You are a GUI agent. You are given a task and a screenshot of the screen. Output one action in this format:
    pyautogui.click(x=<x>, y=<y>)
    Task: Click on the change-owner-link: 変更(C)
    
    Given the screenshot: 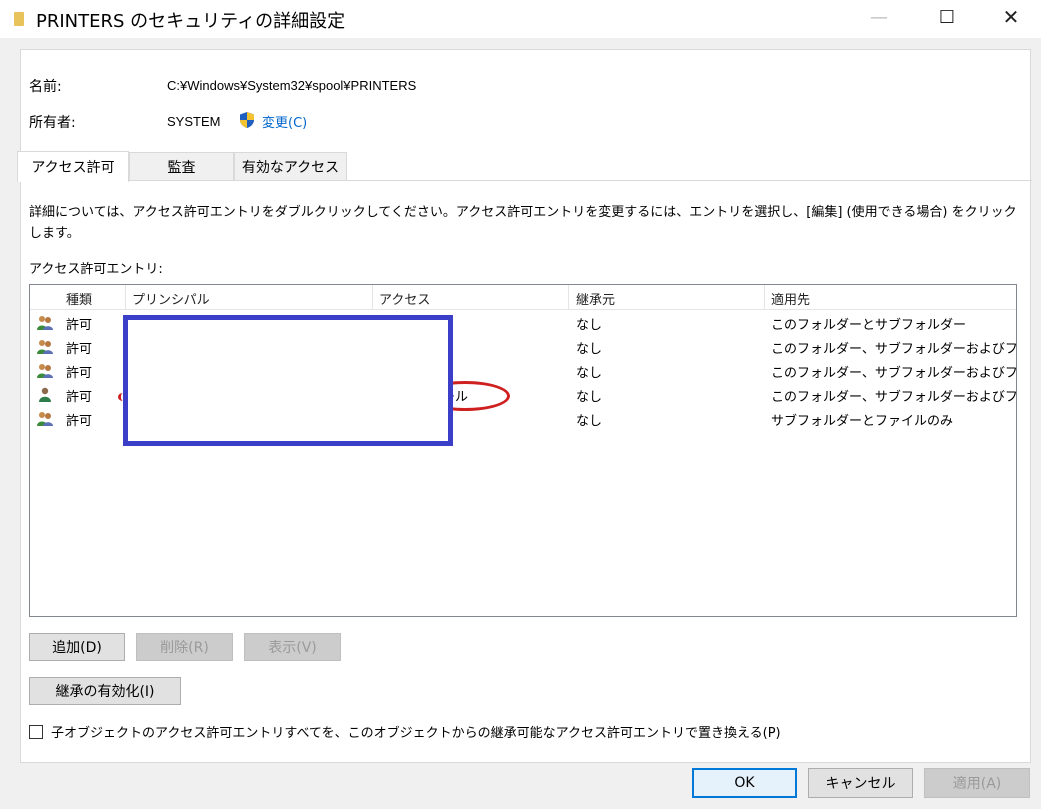 What is the action you would take?
    pyautogui.click(x=284, y=121)
    